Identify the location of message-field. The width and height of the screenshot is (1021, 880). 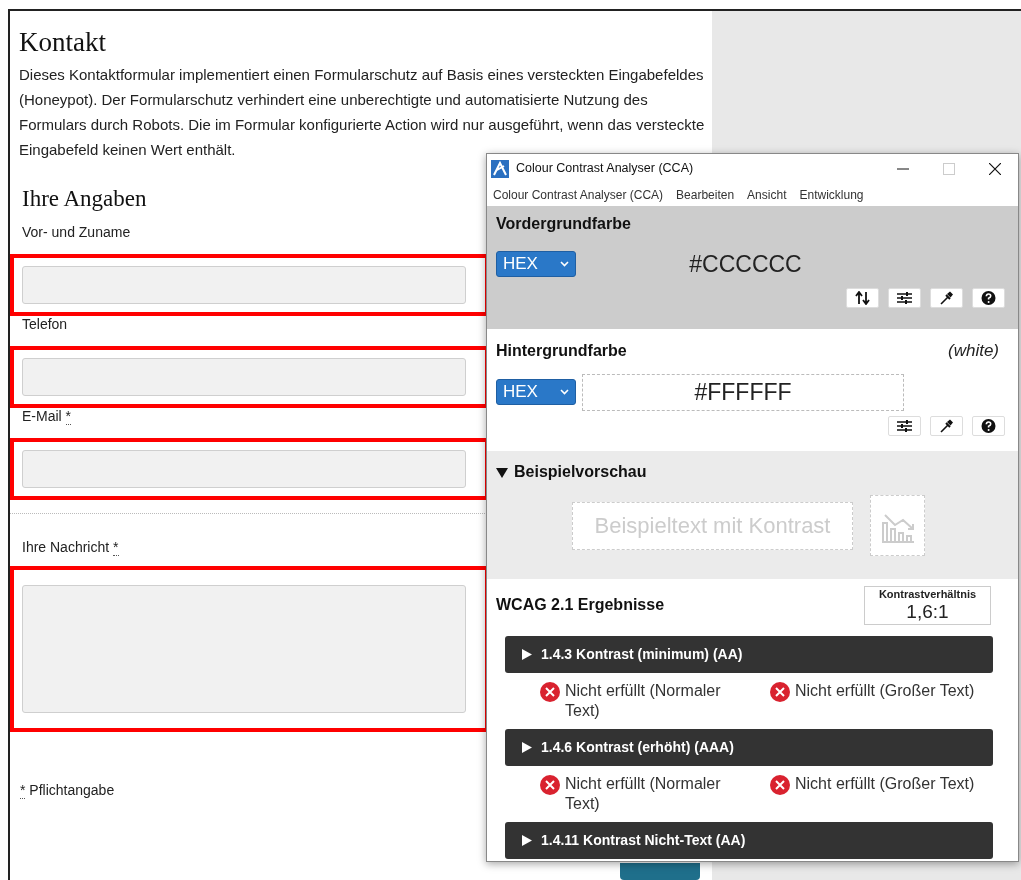
(244, 649).